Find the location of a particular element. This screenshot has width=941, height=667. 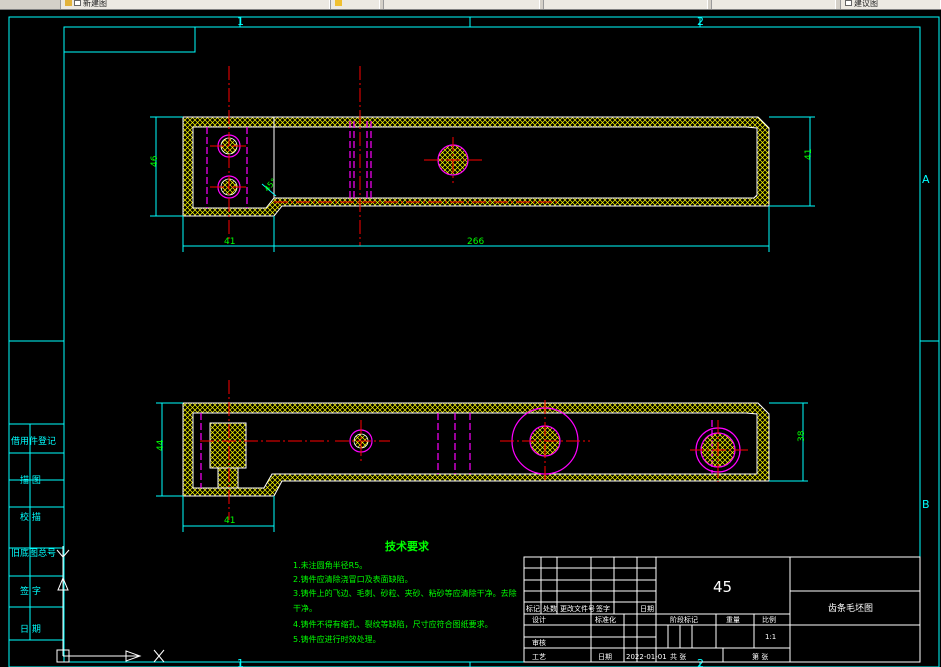

document-tab-5: 建议图 is located at coordinates (890, 4).